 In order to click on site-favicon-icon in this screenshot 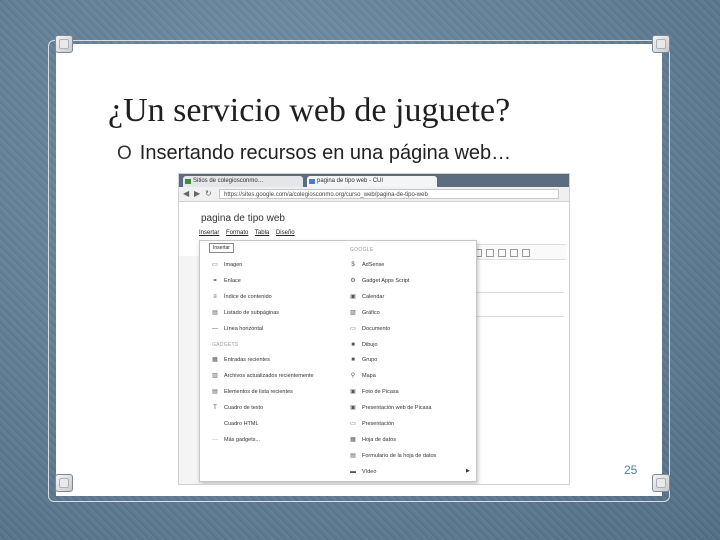, I will do `click(188, 181)`.